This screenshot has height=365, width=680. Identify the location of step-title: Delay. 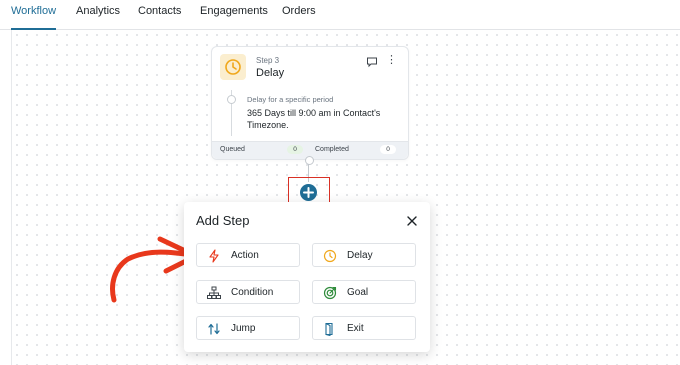
(270, 73).